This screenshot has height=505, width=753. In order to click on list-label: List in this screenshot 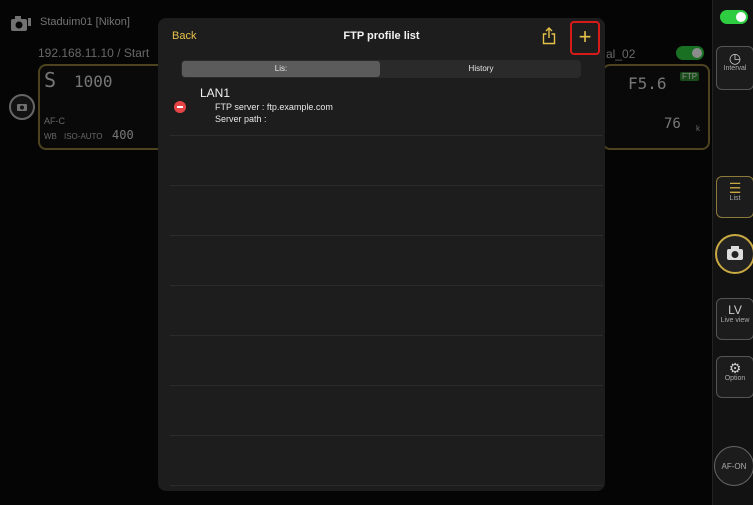, I will do `click(735, 198)`.